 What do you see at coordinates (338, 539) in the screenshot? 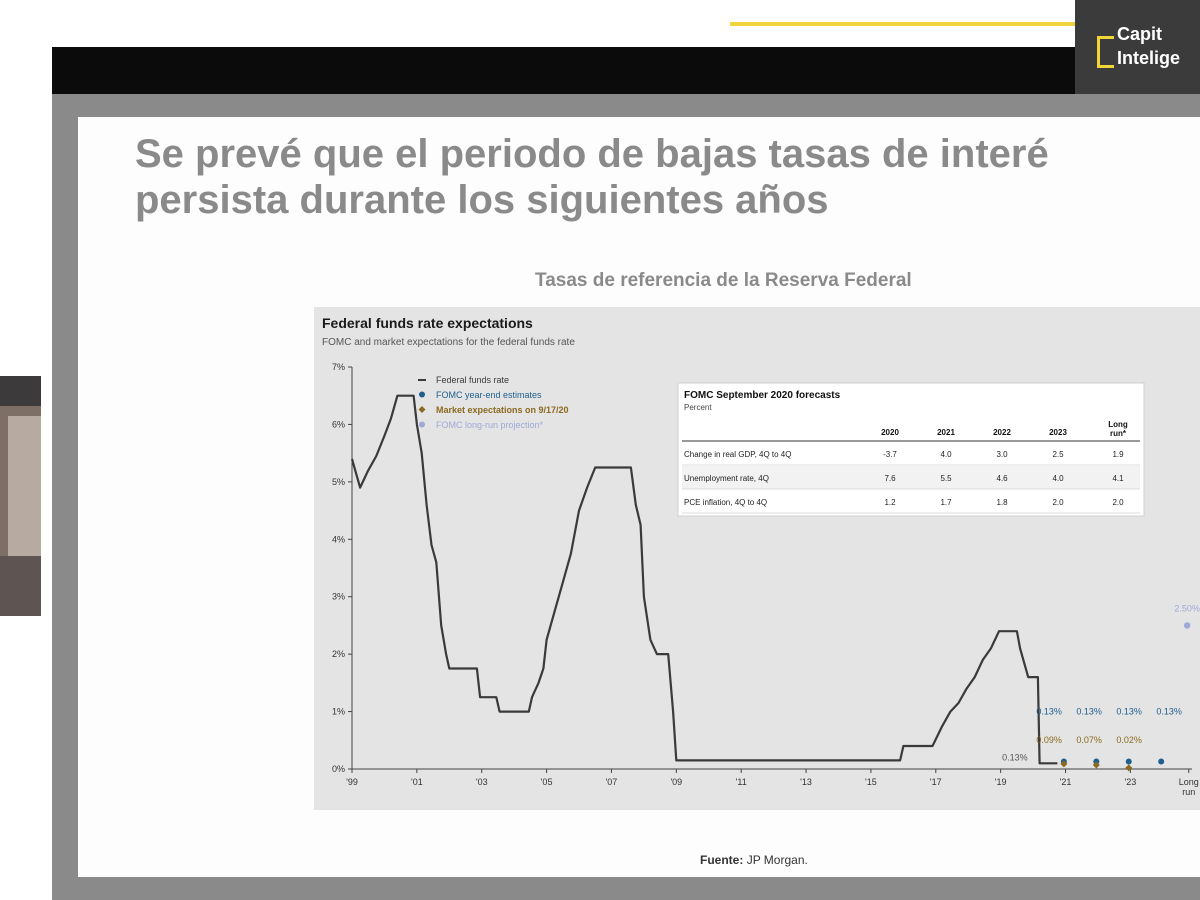
I see `y-tick-label: 4%` at bounding box center [338, 539].